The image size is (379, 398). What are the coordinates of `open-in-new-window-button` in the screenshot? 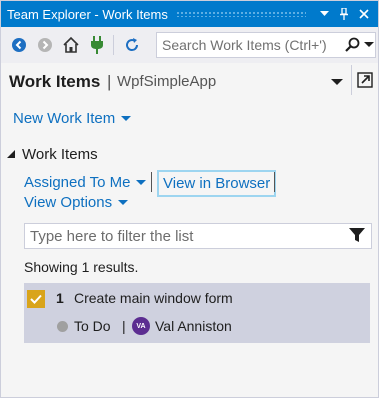 It's located at (364, 80).